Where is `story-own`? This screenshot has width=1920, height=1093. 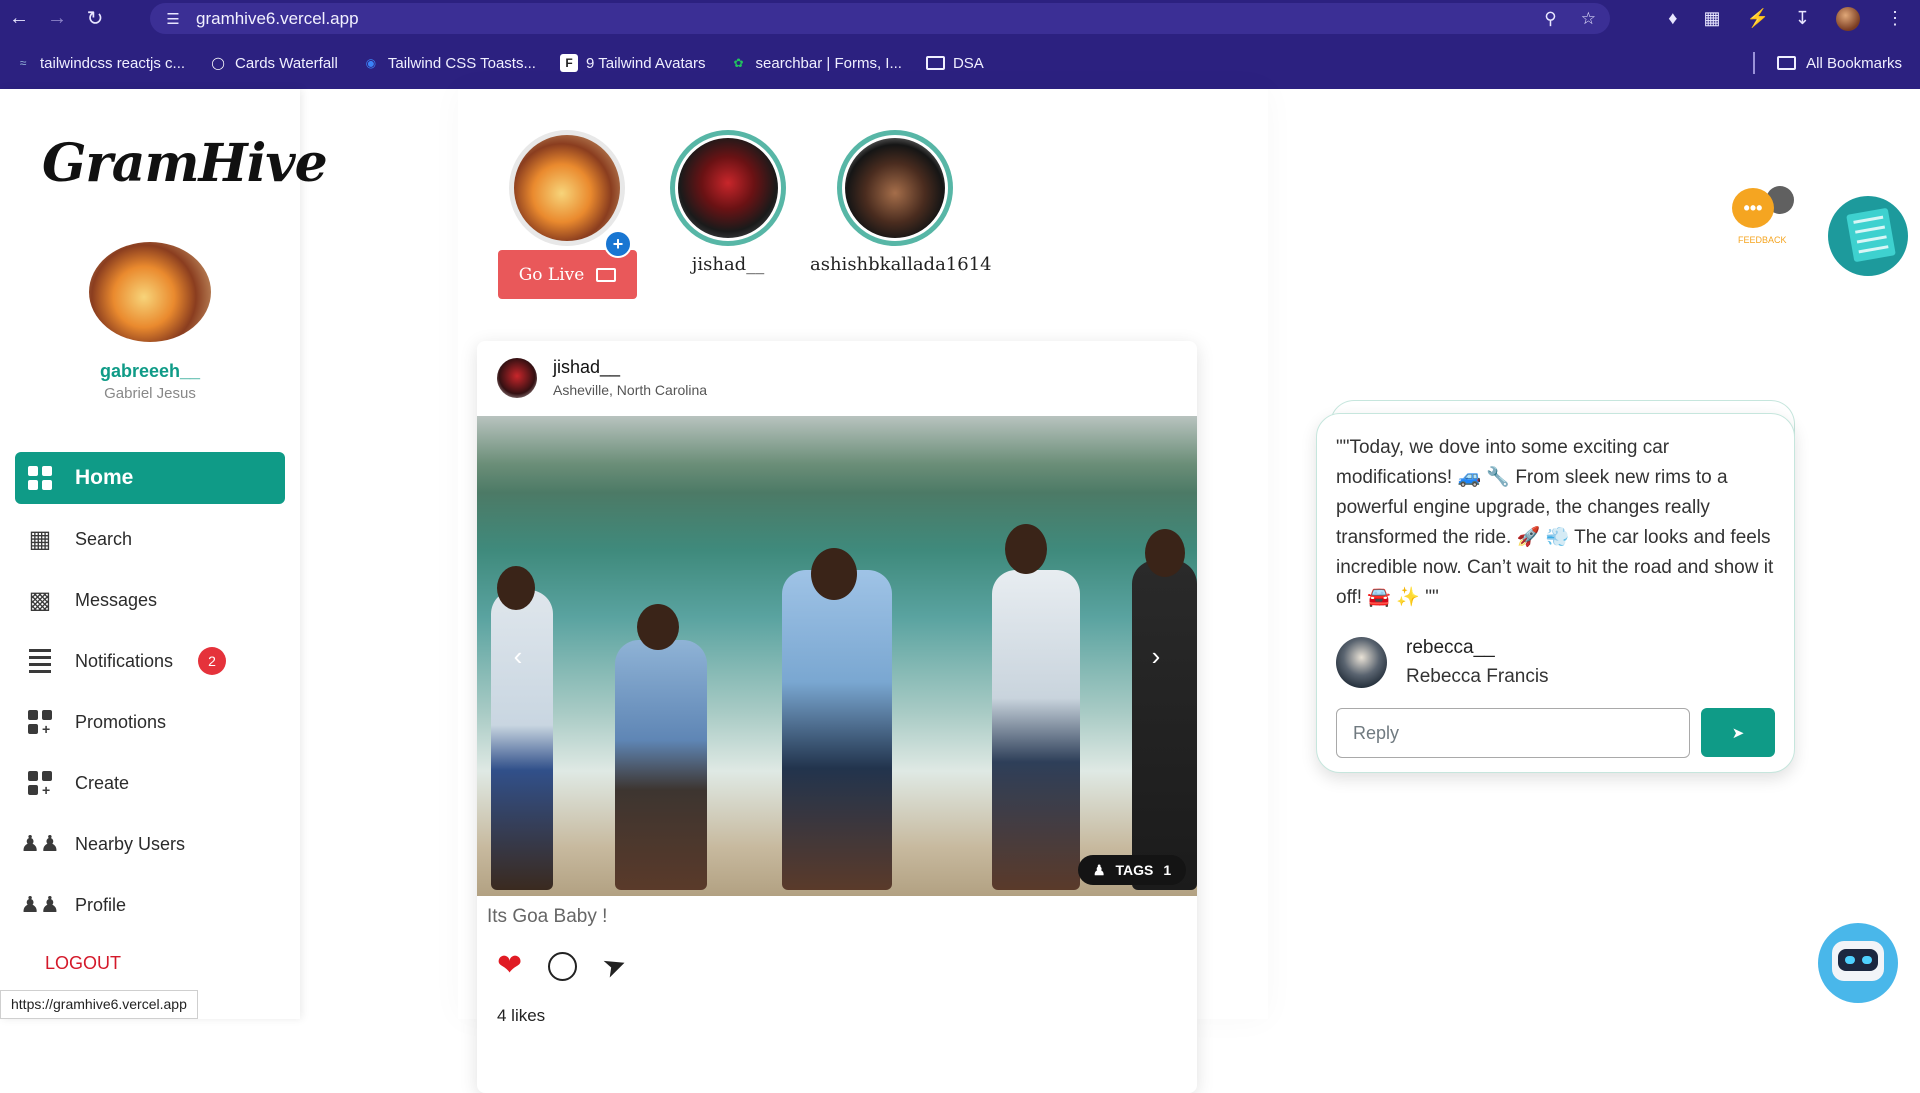 story-own is located at coordinates (567, 188).